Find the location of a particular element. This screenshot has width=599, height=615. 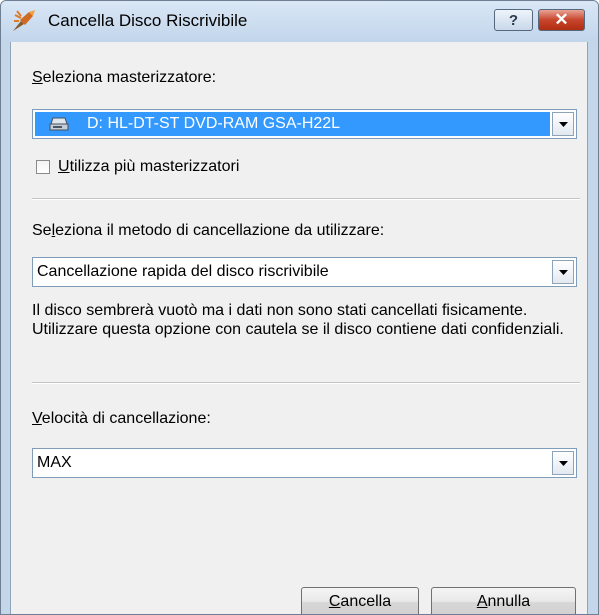

speed-dropdown-button is located at coordinates (563, 463).